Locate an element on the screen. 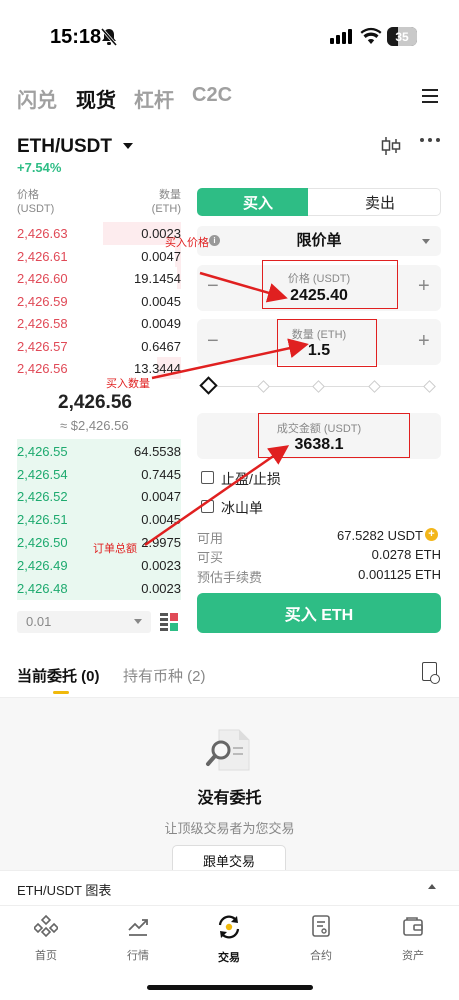  arrow-to-quantity is located at coordinates (230, 359).